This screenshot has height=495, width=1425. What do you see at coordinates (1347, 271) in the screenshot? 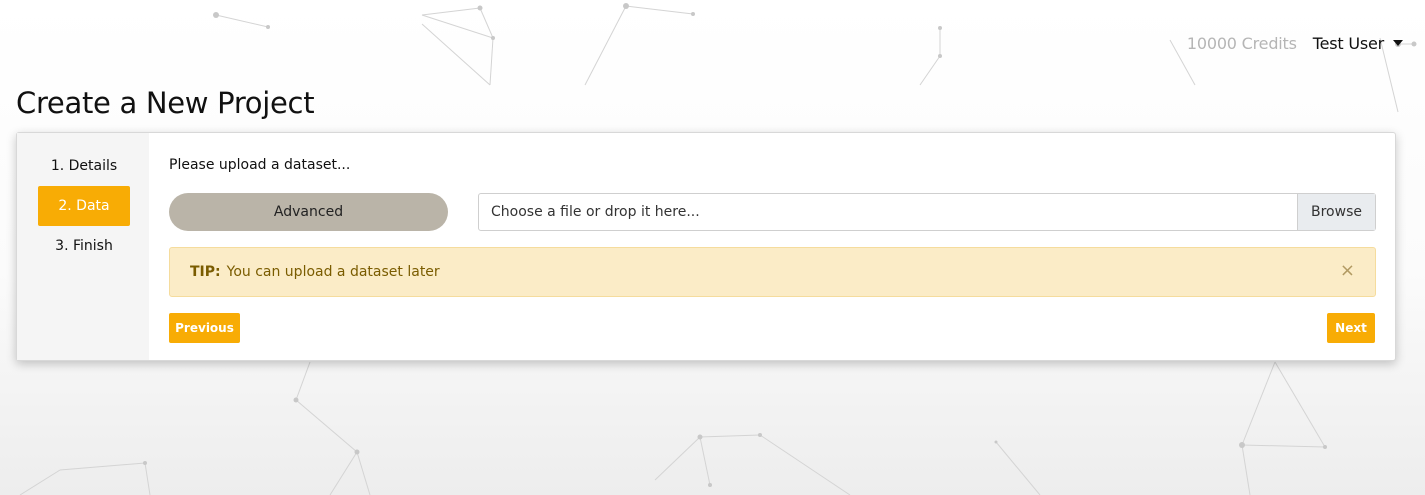
I see `close-icon: ×` at bounding box center [1347, 271].